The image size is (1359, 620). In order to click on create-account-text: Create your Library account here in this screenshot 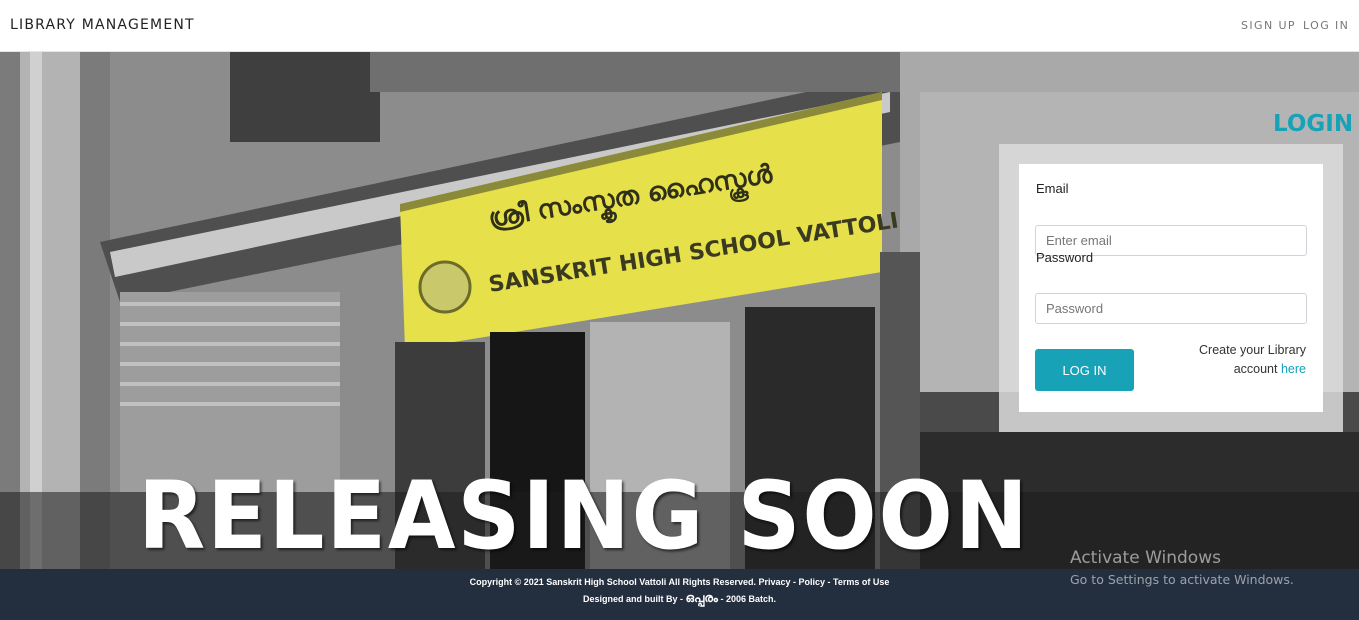, I will do `click(1252, 360)`.